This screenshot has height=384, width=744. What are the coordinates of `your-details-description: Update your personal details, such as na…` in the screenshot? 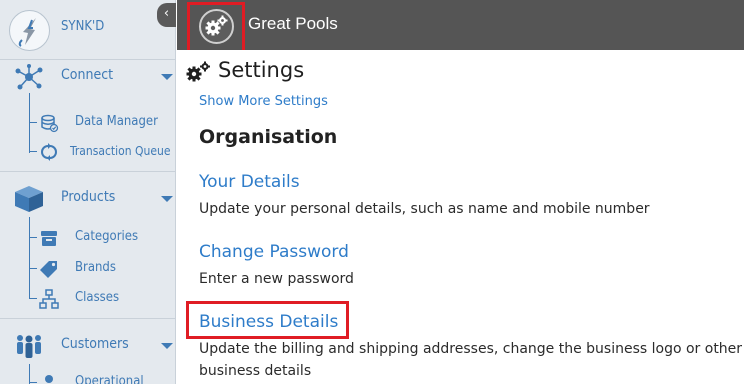 It's located at (424, 209).